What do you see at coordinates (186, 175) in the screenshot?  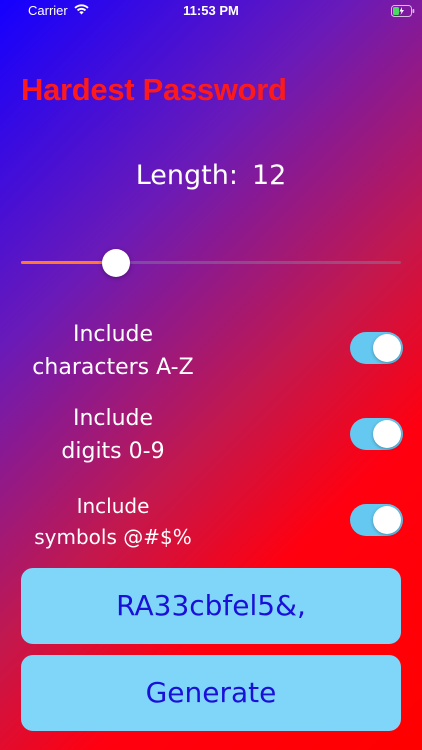 I see `length-label: Length:` at bounding box center [186, 175].